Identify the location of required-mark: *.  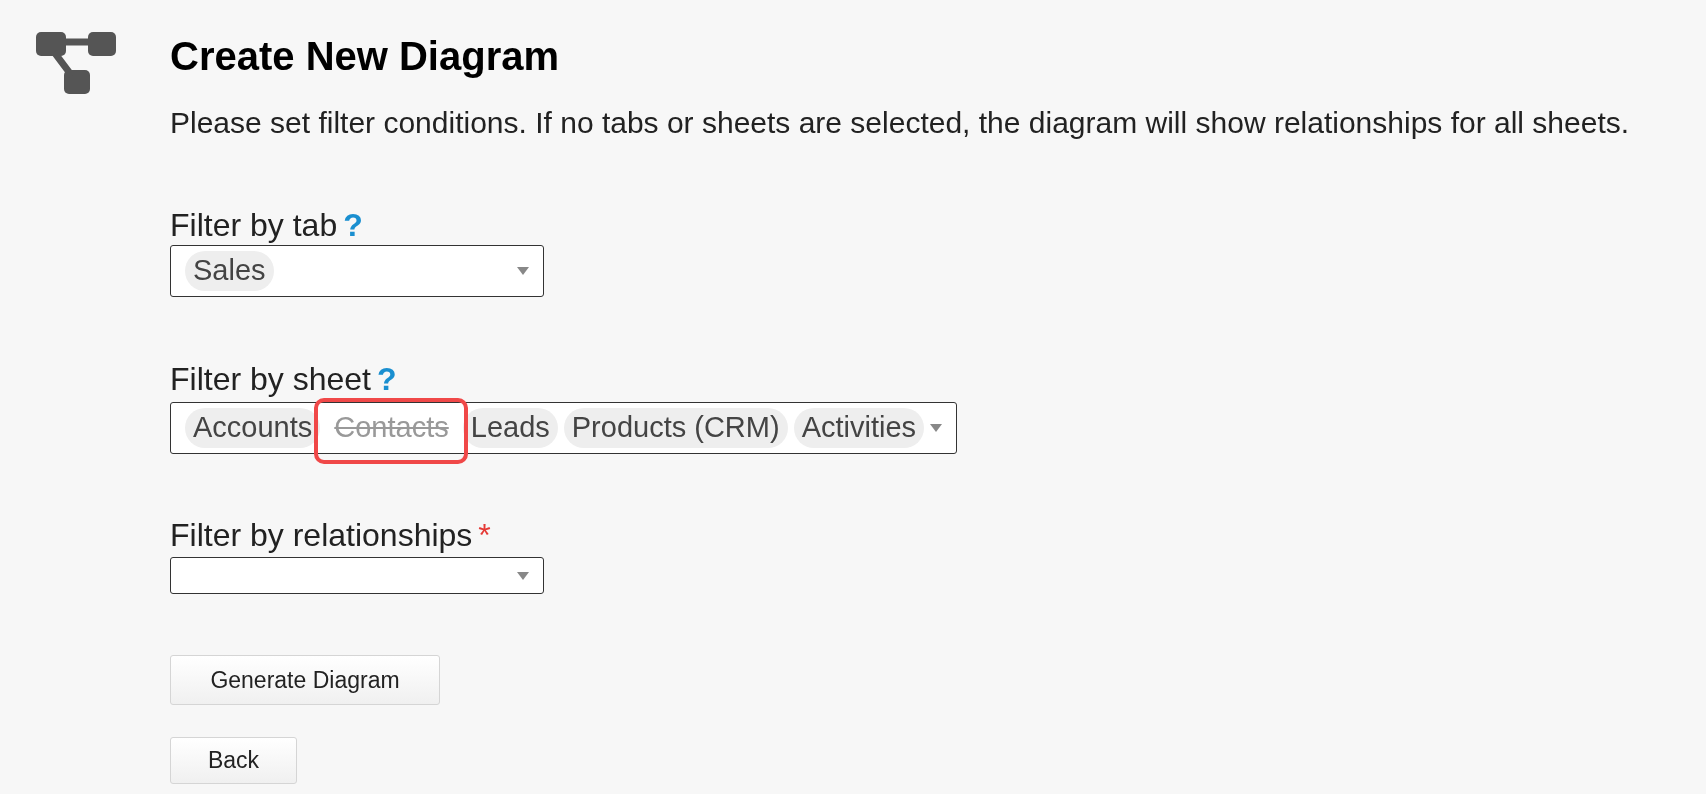
(484, 535).